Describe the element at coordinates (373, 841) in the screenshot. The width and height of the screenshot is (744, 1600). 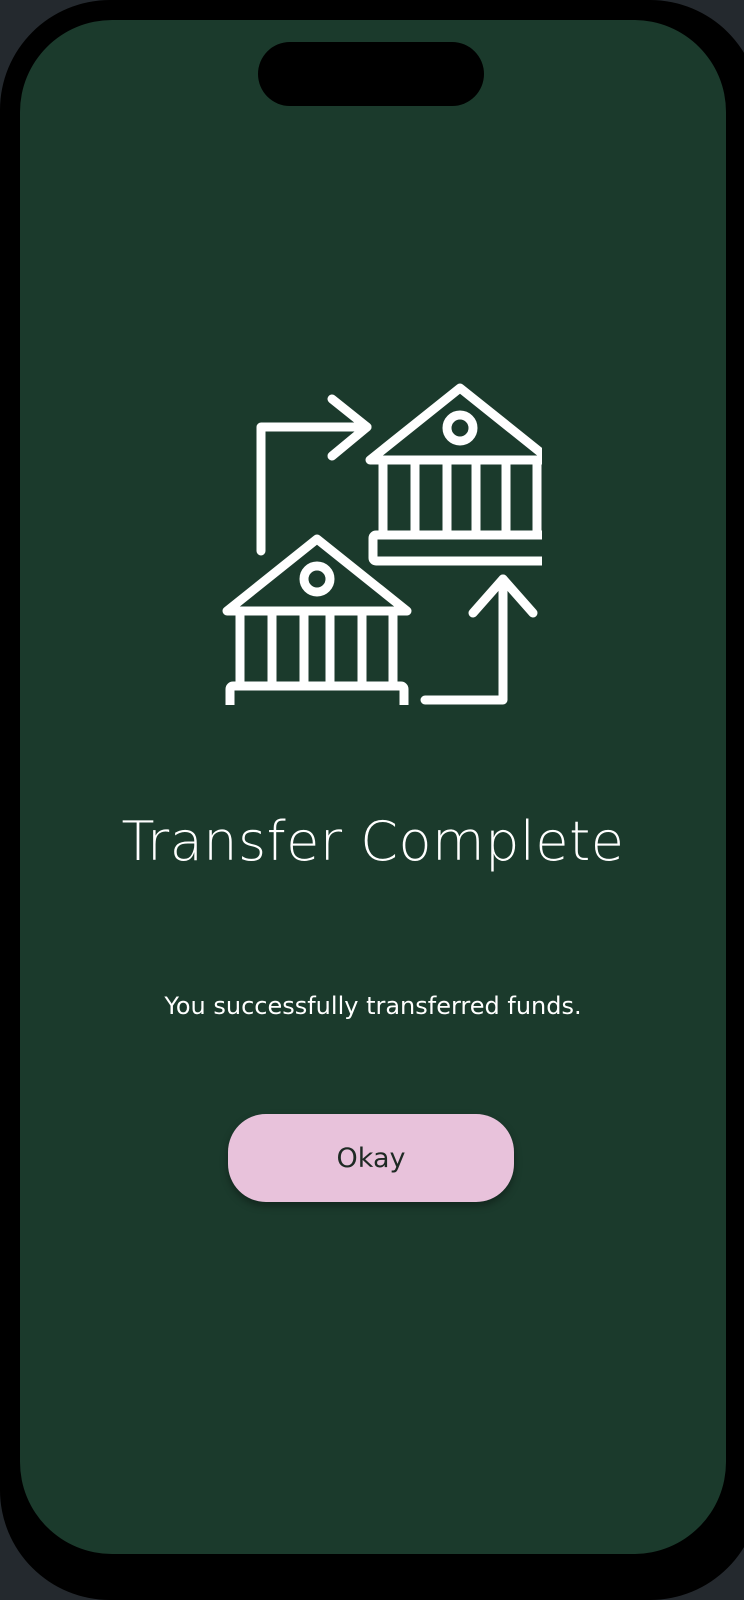
I see `page-title: Transfer Complete` at that location.